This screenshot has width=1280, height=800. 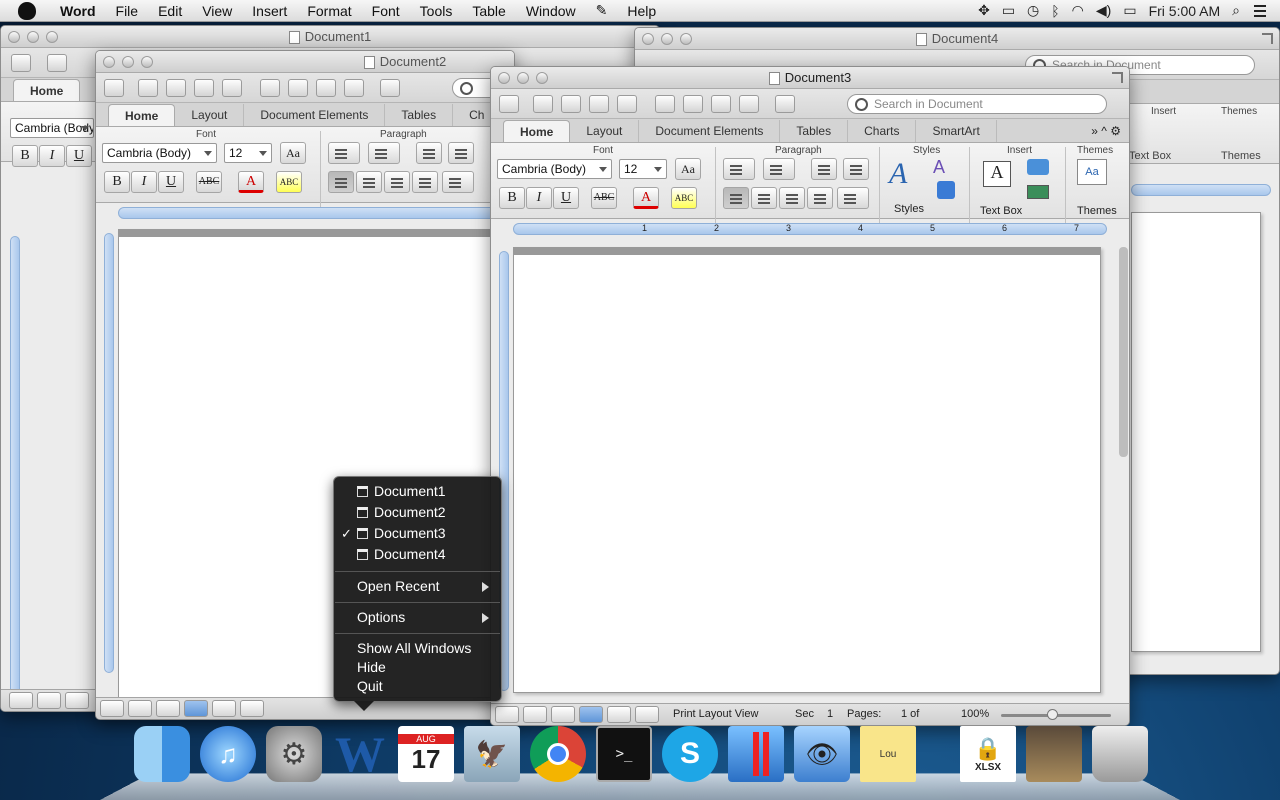 What do you see at coordinates (1260, 11) in the screenshot?
I see `notification-center-icon` at bounding box center [1260, 11].